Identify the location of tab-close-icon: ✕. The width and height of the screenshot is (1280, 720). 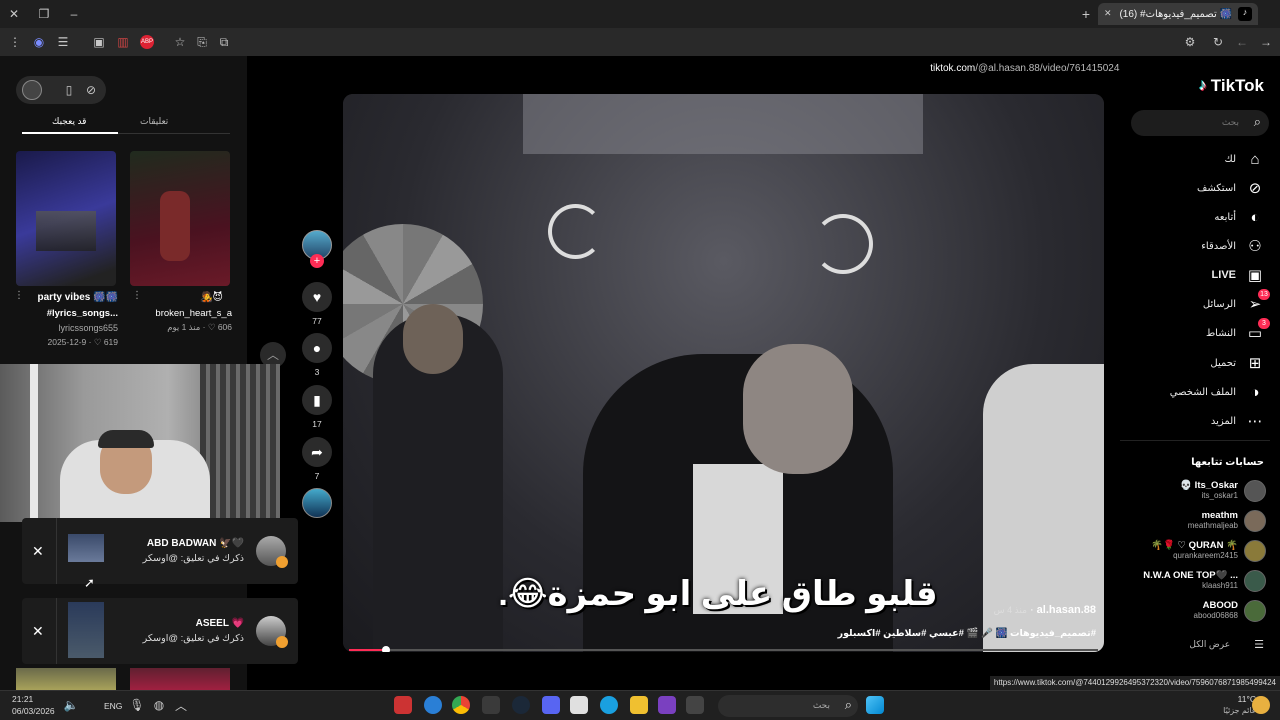
(1108, 13).